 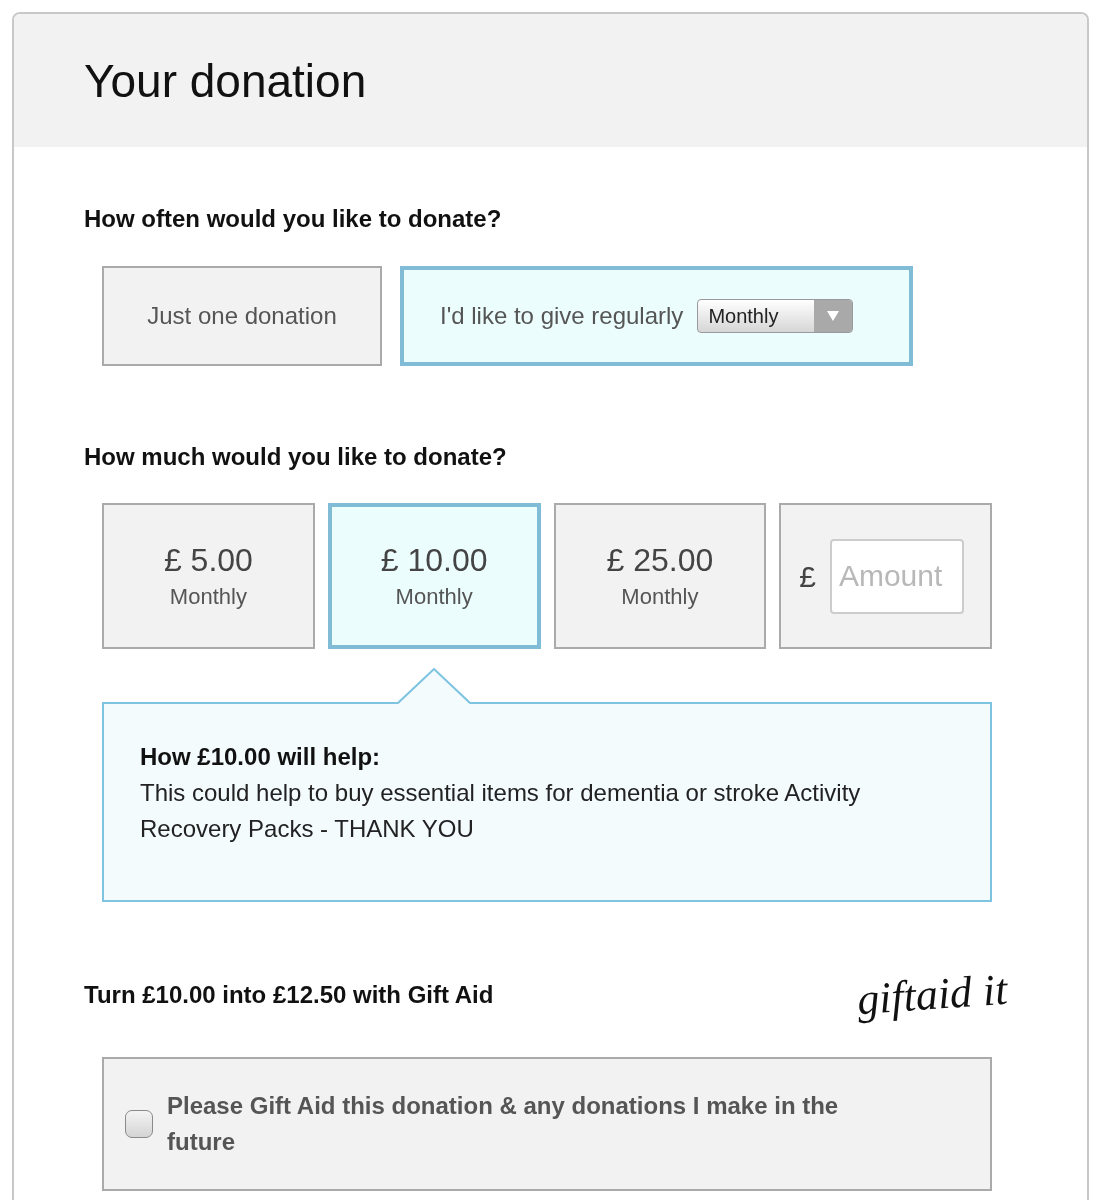 What do you see at coordinates (293, 219) in the screenshot?
I see `frequency-question: How often would you like to donate?` at bounding box center [293, 219].